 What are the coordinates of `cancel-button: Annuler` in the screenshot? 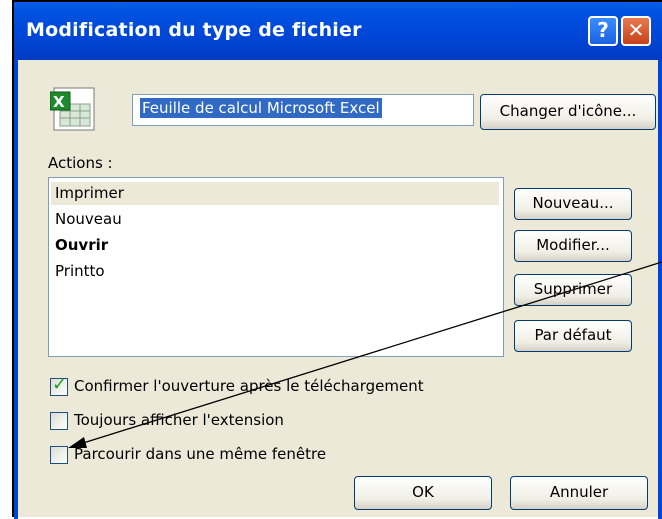 It's located at (579, 493).